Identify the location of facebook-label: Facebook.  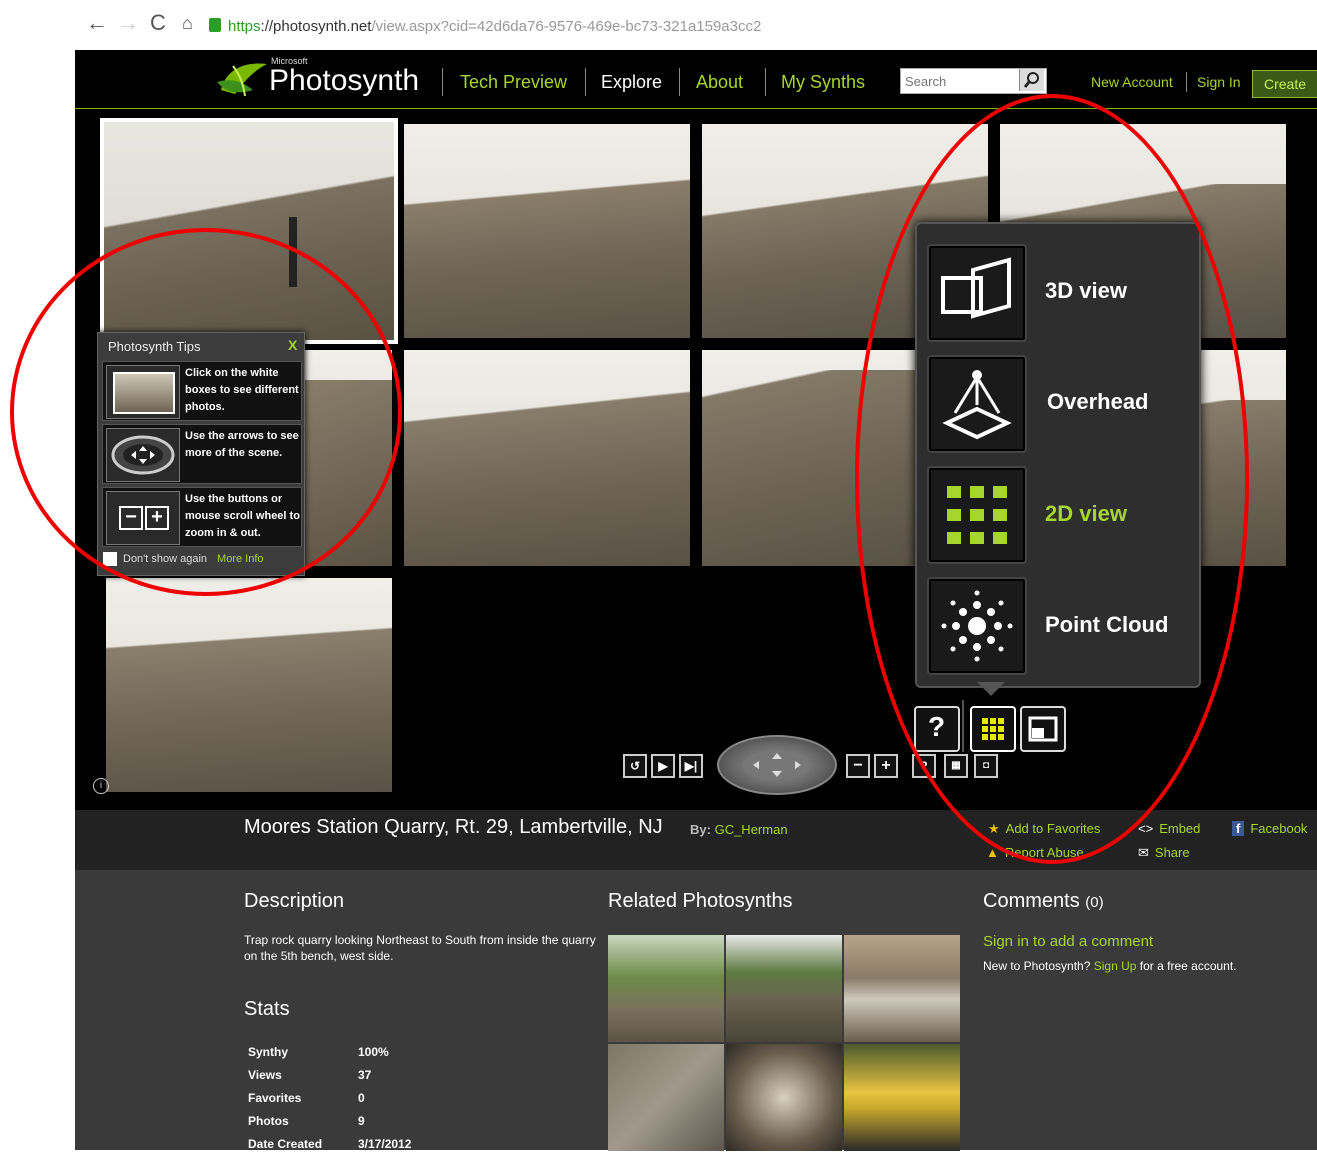
(1279, 828).